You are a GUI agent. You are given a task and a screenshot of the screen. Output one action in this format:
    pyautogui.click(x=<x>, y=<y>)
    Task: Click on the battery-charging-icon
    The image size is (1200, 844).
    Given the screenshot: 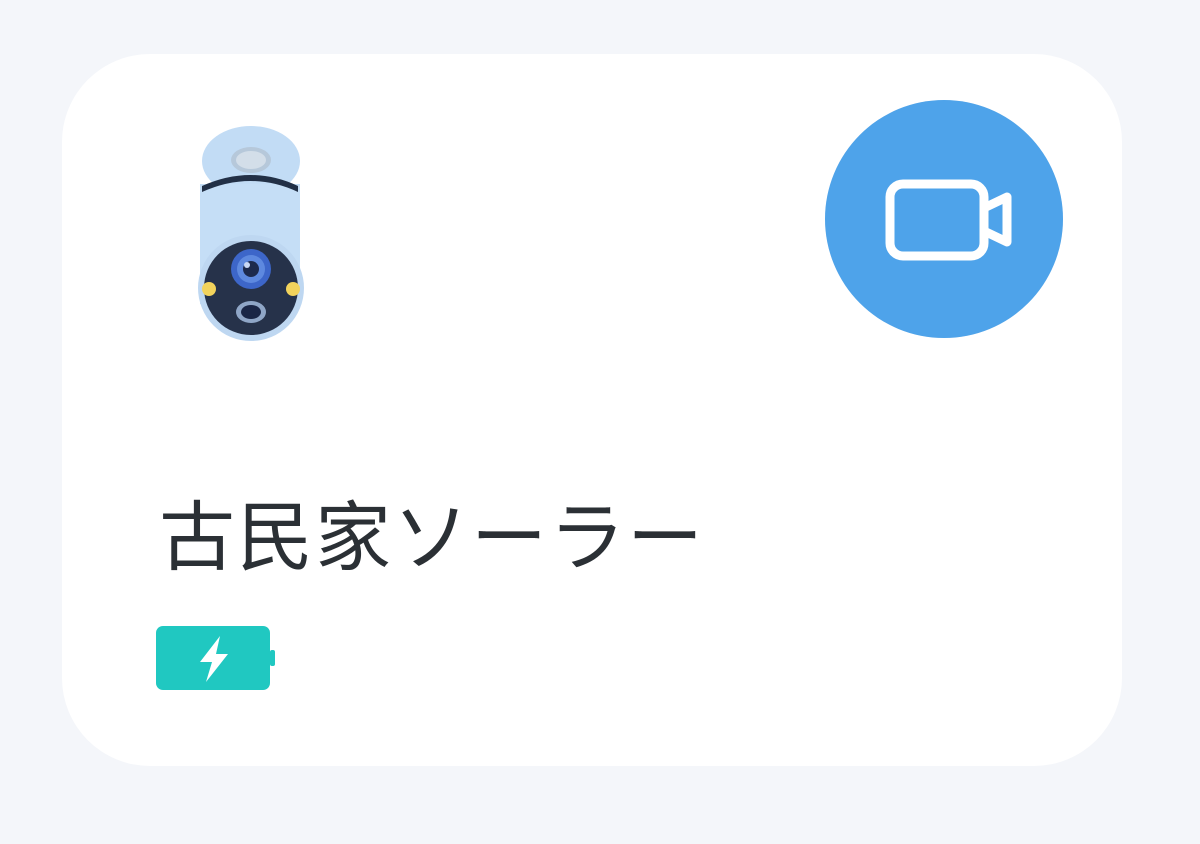 What is the action you would take?
    pyautogui.click(x=218, y=658)
    